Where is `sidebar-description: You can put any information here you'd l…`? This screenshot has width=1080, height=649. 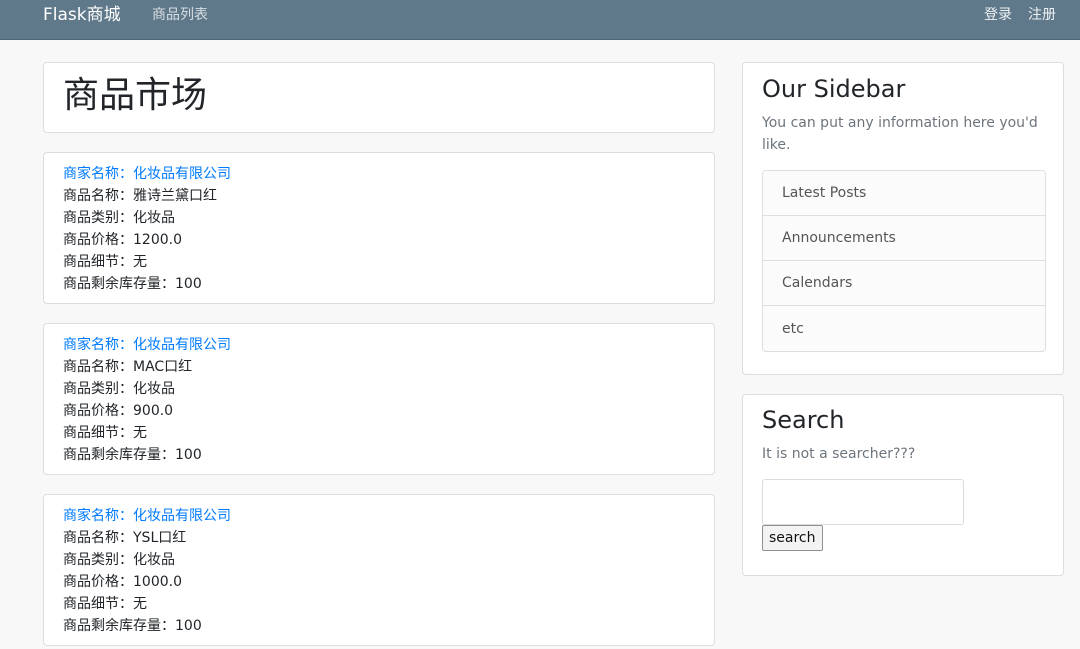
sidebar-description: You can put any information here you'd l… is located at coordinates (900, 134).